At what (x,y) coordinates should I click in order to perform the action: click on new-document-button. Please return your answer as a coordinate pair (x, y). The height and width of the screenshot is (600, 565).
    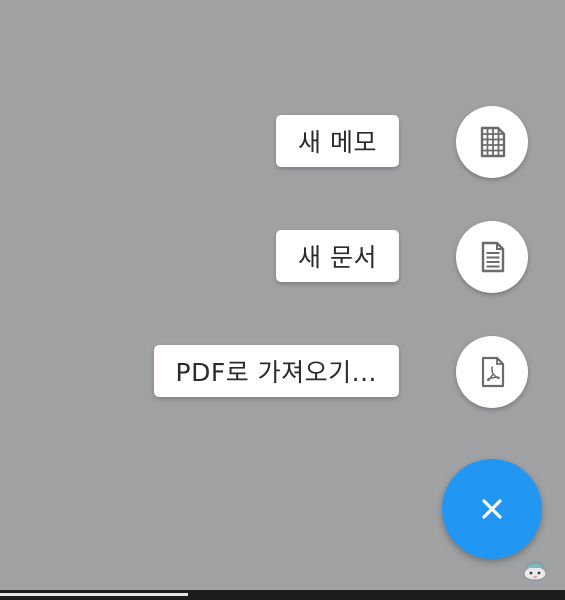
    Looking at the image, I should click on (492, 257).